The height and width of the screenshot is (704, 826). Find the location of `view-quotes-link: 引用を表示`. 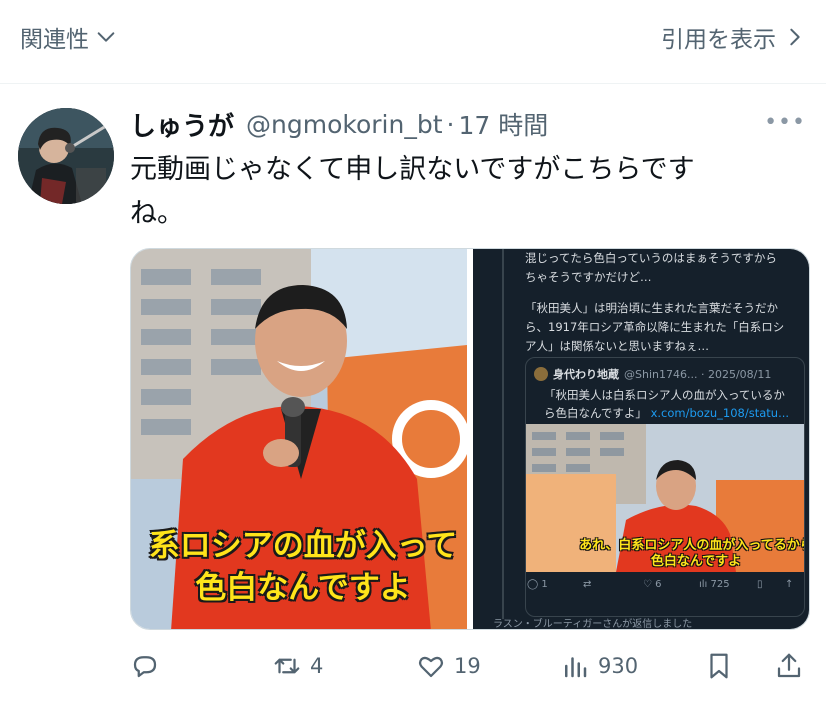

view-quotes-link: 引用を表示 is located at coordinates (732, 37).